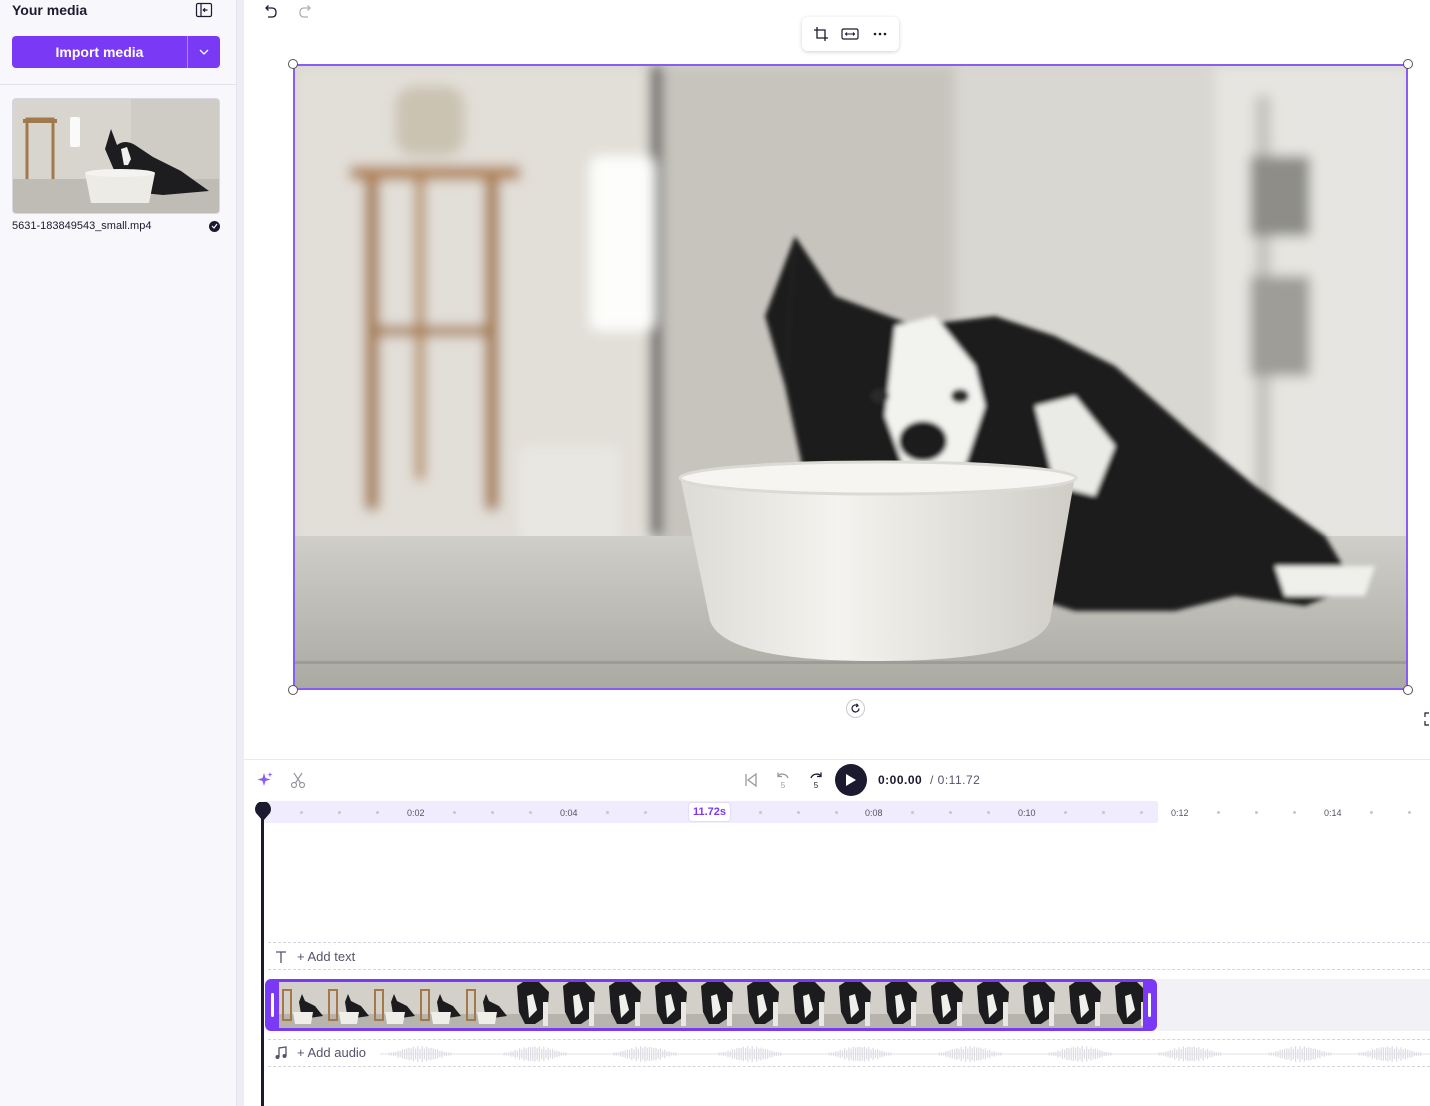  What do you see at coordinates (783, 780) in the screenshot?
I see `rewind-5-icon: 5` at bounding box center [783, 780].